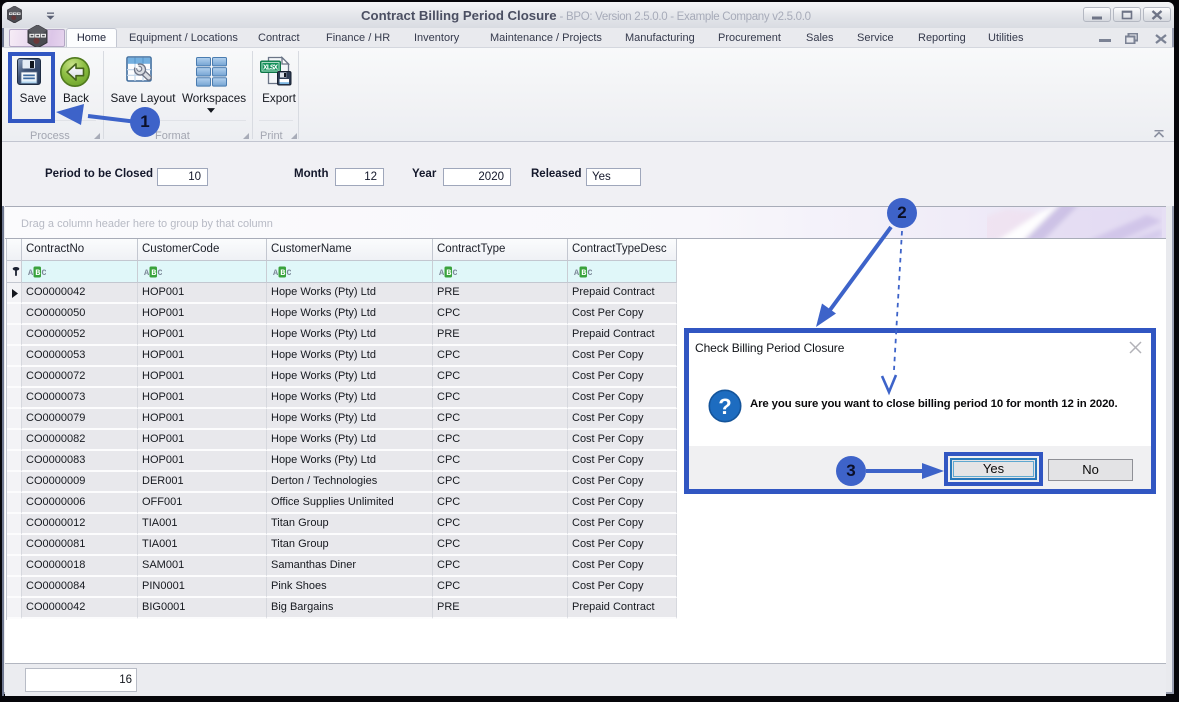 The image size is (1179, 702). I want to click on svg-text: XLSX, so click(270, 69).